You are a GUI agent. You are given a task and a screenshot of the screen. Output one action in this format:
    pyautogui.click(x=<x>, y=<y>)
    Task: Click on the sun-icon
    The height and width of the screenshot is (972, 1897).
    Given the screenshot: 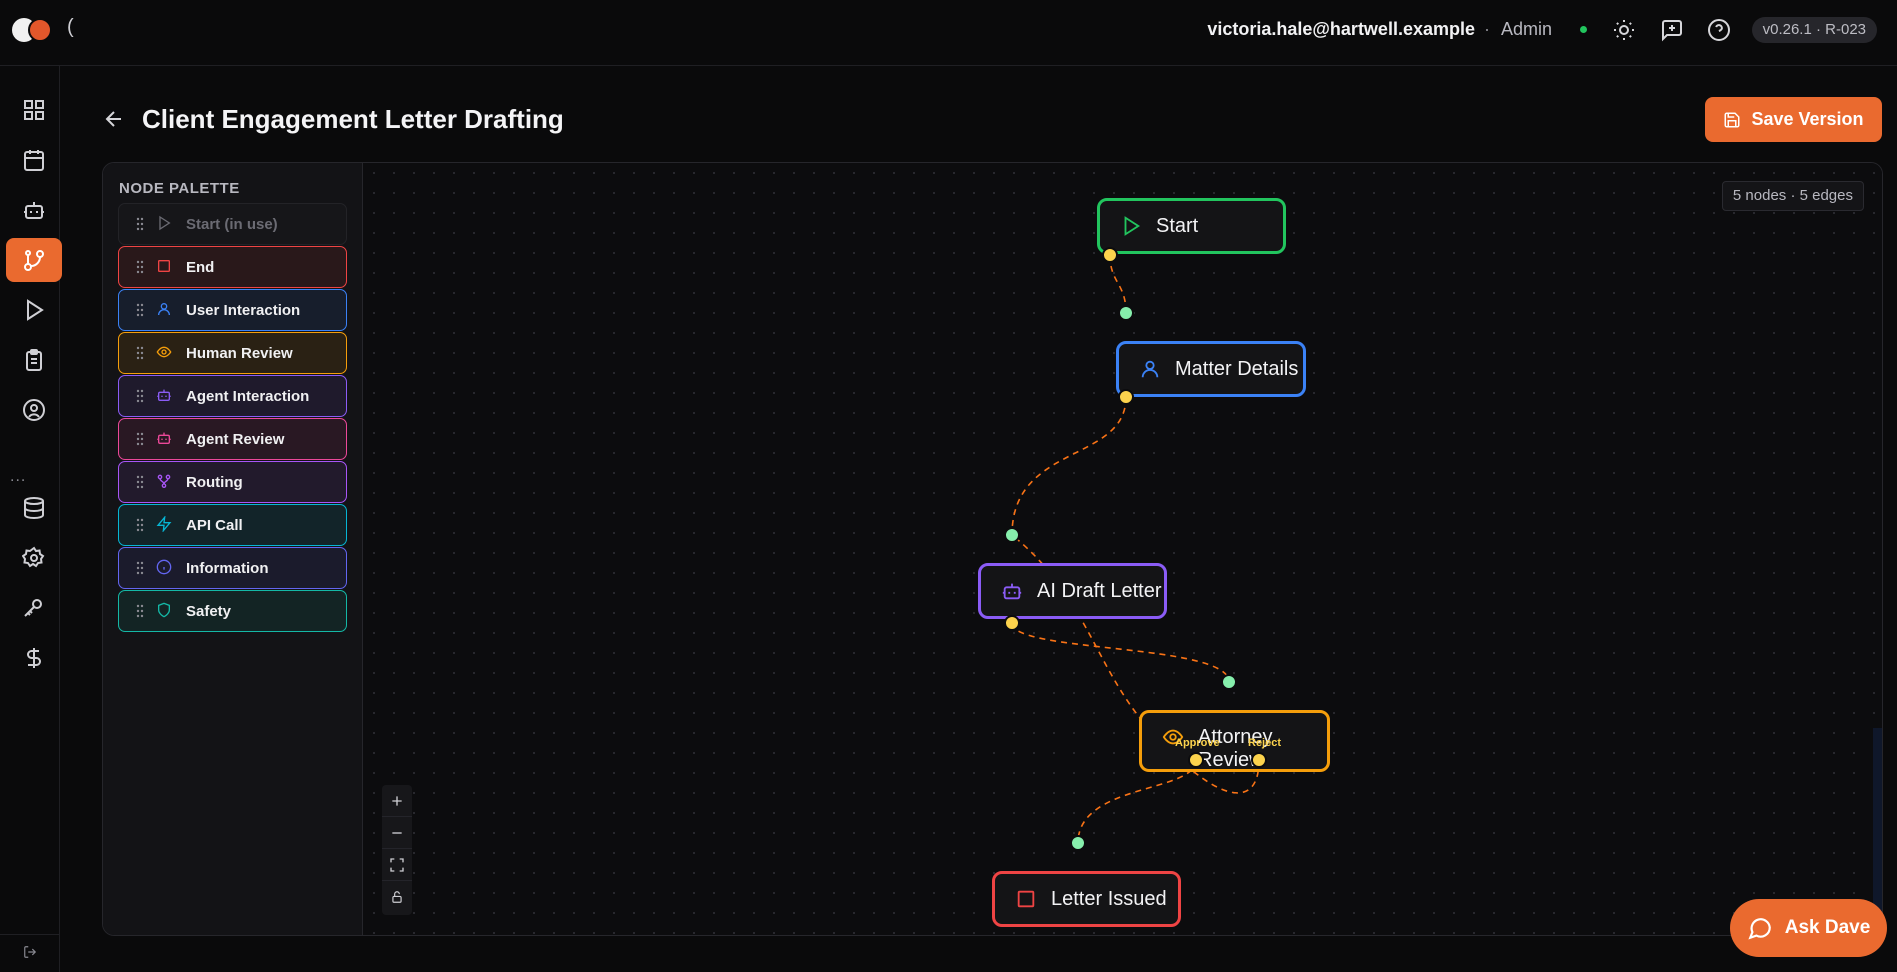 What is the action you would take?
    pyautogui.click(x=1624, y=30)
    